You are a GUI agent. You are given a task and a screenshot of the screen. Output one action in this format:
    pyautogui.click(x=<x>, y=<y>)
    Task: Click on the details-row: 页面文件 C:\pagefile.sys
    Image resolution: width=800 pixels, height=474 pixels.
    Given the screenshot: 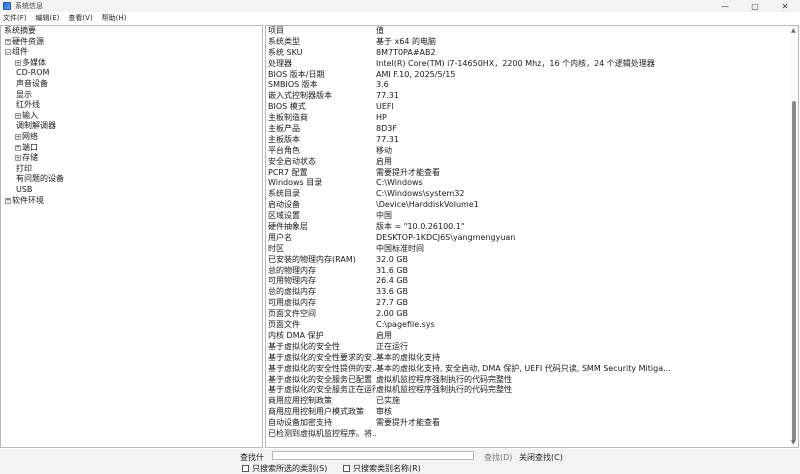 What is the action you would take?
    pyautogui.click(x=529, y=325)
    